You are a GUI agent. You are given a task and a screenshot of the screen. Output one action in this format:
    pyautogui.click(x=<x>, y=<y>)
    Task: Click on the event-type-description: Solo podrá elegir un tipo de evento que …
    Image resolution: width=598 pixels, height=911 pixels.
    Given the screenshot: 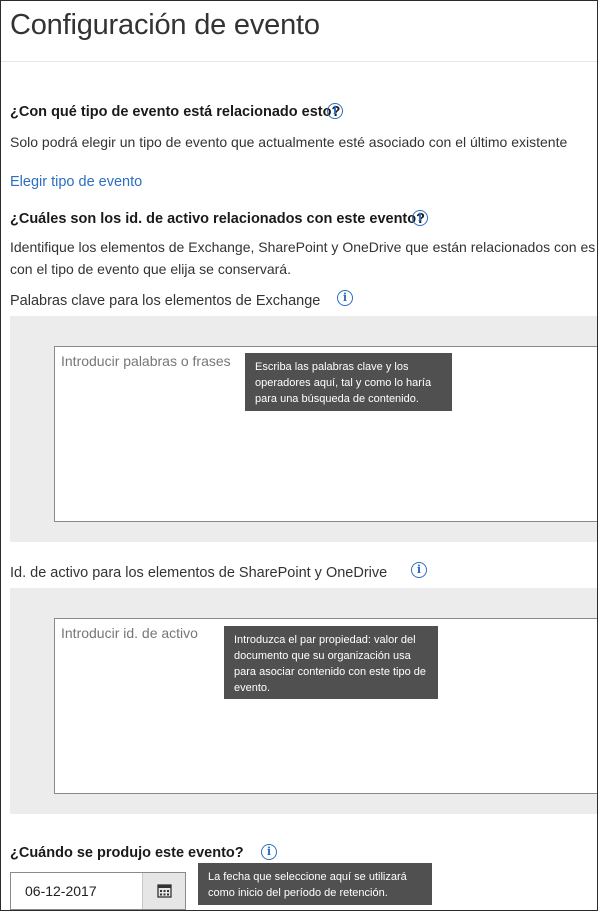 What is the action you would take?
    pyautogui.click(x=289, y=142)
    